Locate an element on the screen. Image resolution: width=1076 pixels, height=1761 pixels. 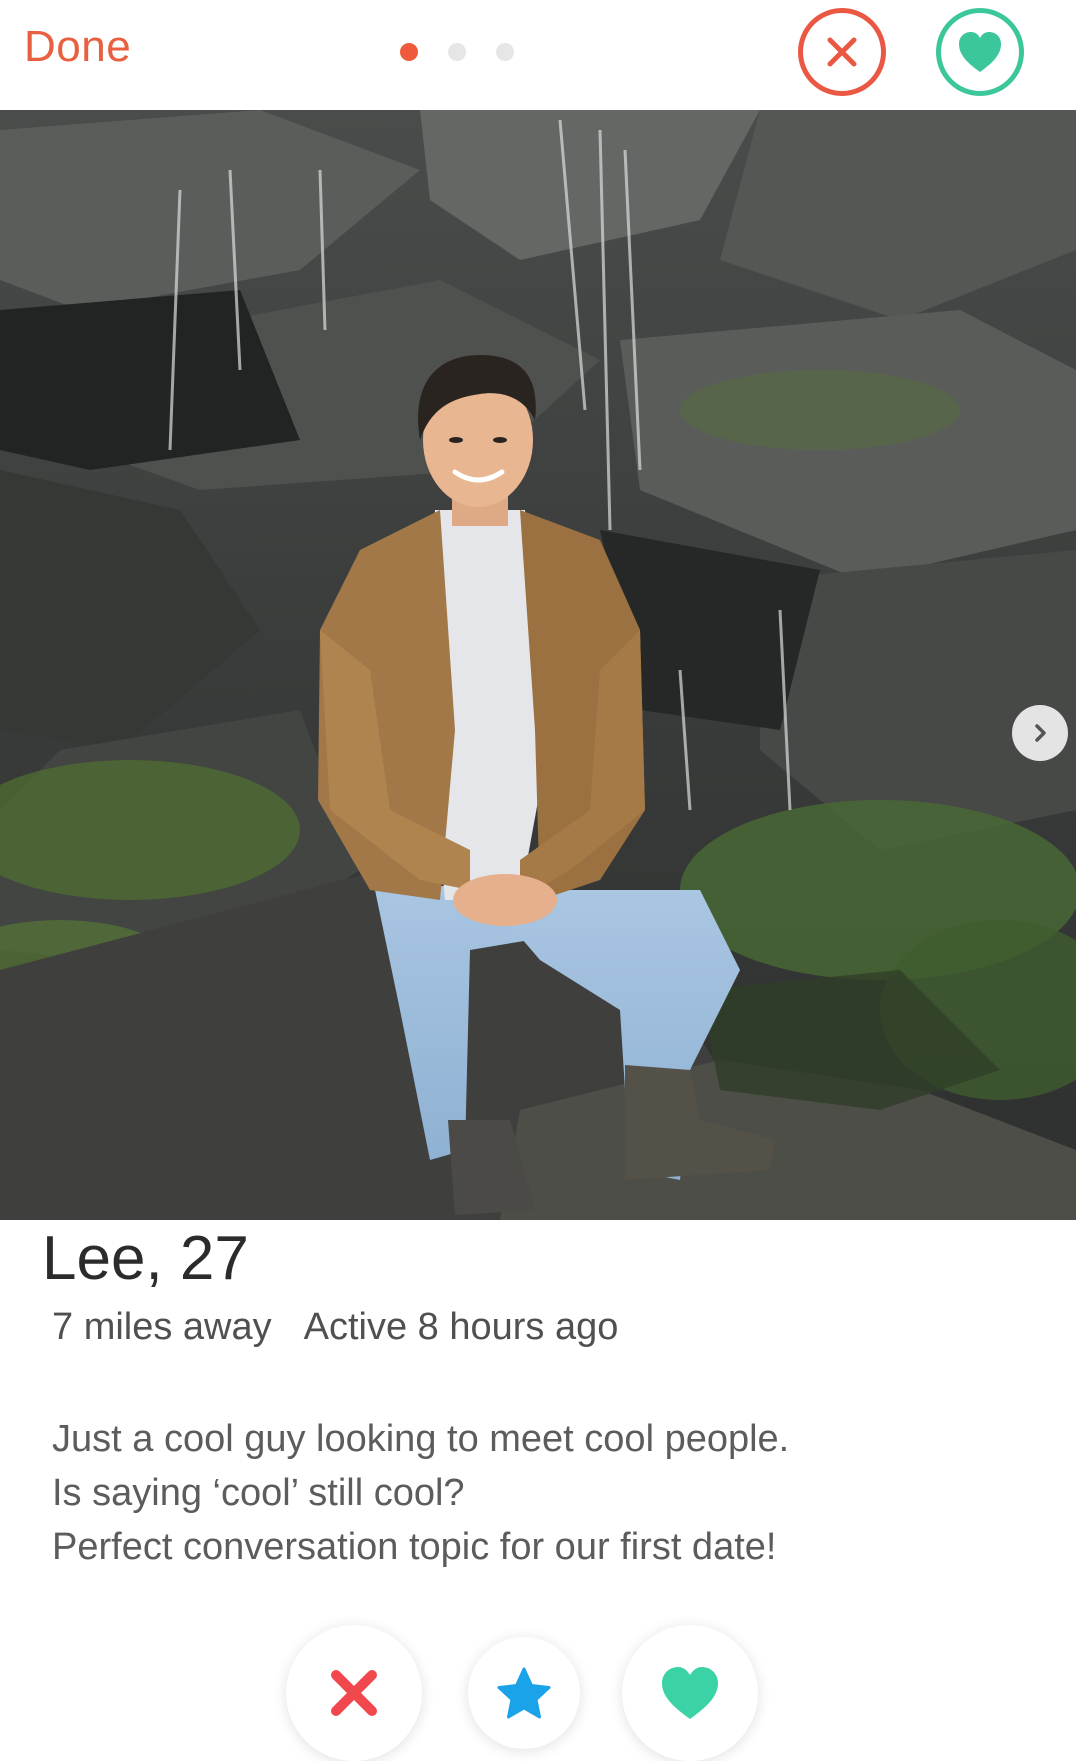
star-icon is located at coordinates (524, 1693).